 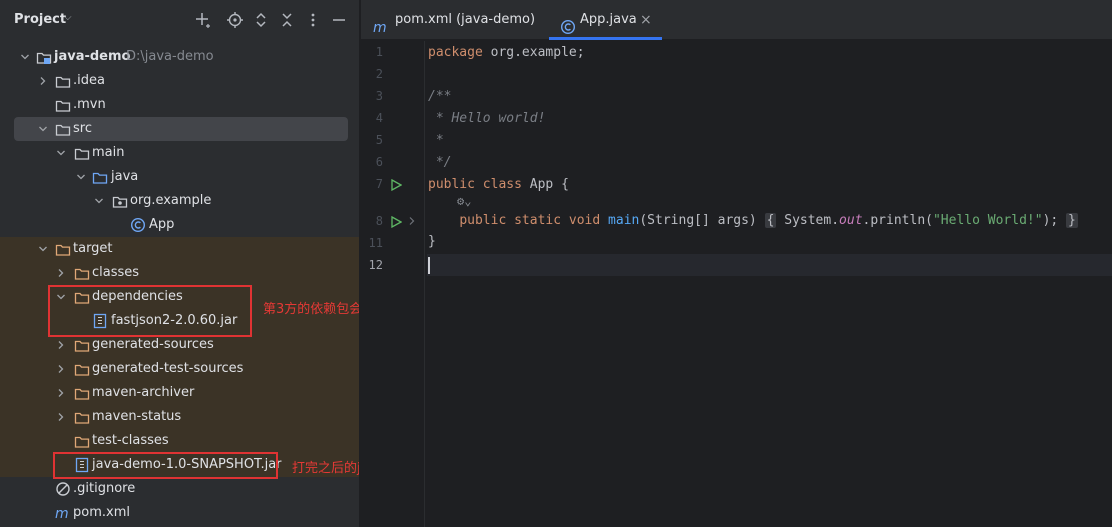 What do you see at coordinates (120, 201) in the screenshot?
I see `package-icon` at bounding box center [120, 201].